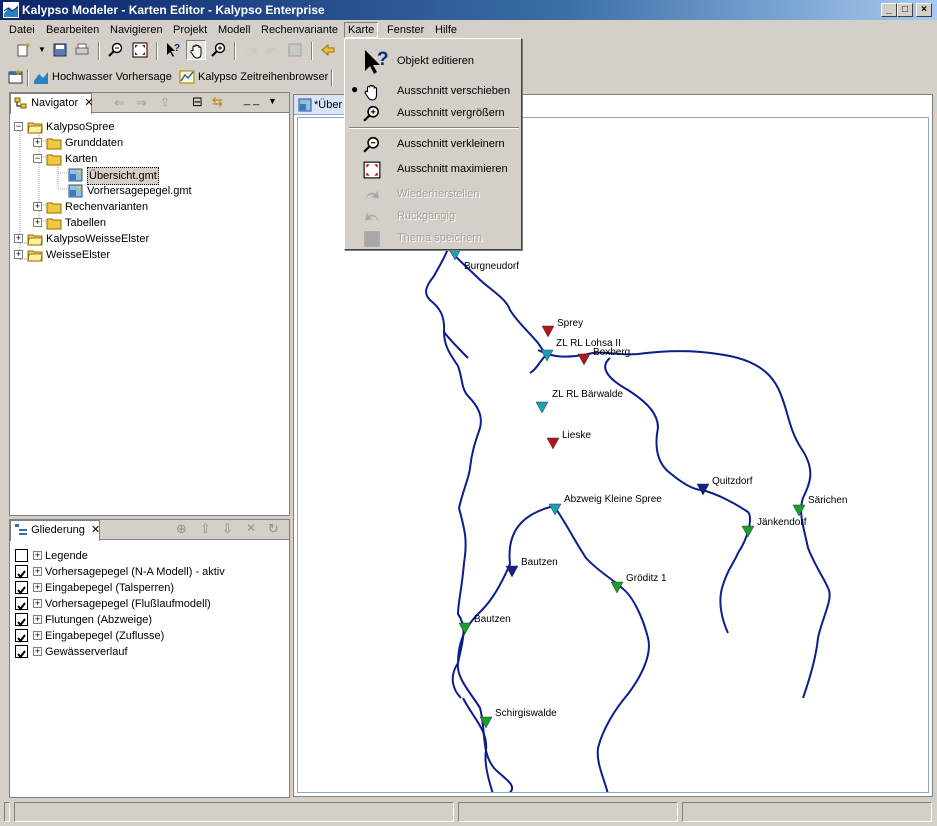  What do you see at coordinates (173, 50) in the screenshot?
I see `edit-object-tool-button: ?` at bounding box center [173, 50].